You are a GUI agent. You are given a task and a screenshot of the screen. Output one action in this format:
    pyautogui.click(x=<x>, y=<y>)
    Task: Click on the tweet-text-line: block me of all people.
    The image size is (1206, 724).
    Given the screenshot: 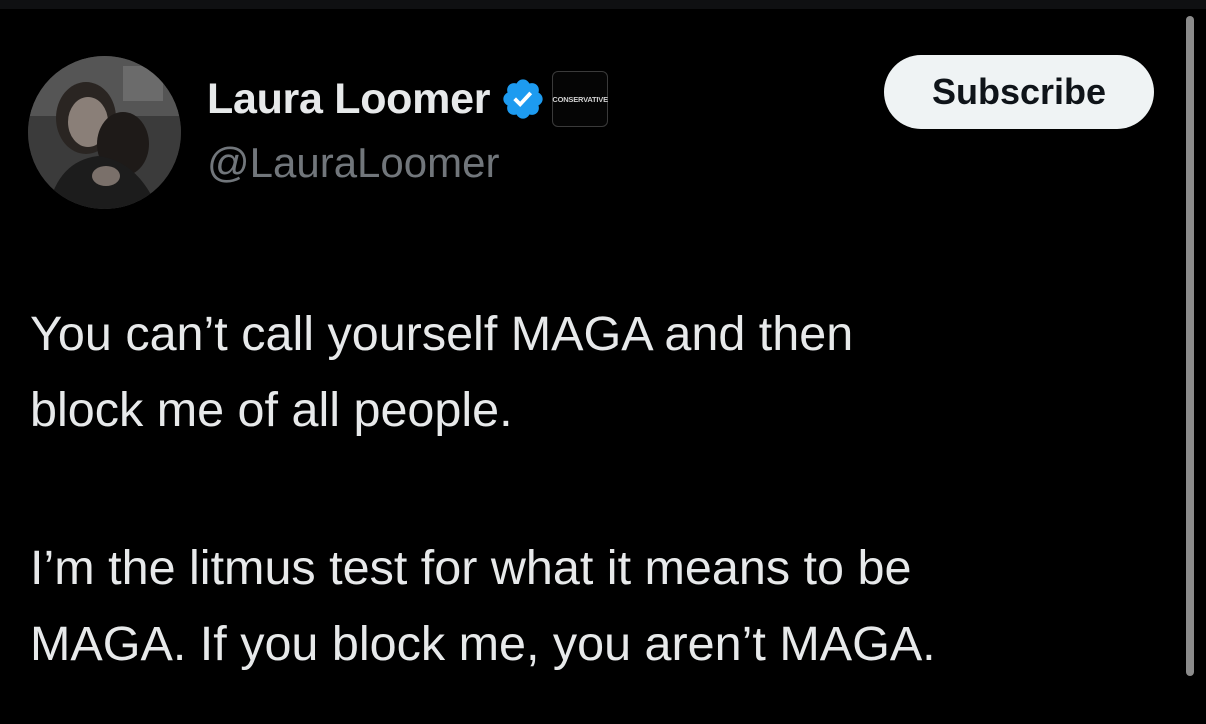 What is the action you would take?
    pyautogui.click(x=271, y=410)
    